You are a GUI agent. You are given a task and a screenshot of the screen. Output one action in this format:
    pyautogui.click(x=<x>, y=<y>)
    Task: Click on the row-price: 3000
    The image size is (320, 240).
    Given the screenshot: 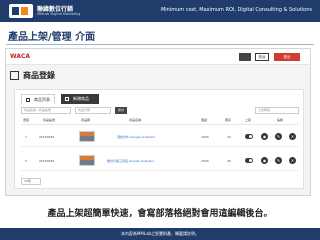 What is the action you would take?
    pyautogui.click(x=205, y=137)
    